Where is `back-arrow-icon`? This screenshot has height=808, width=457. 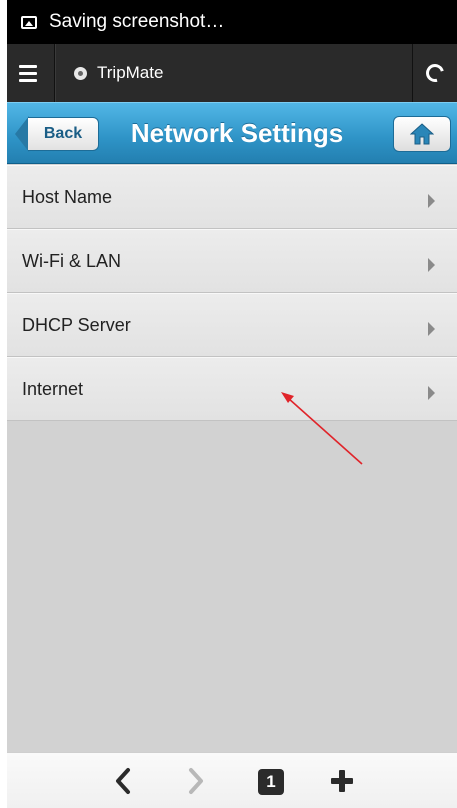
back-arrow-icon is located at coordinates (123, 781).